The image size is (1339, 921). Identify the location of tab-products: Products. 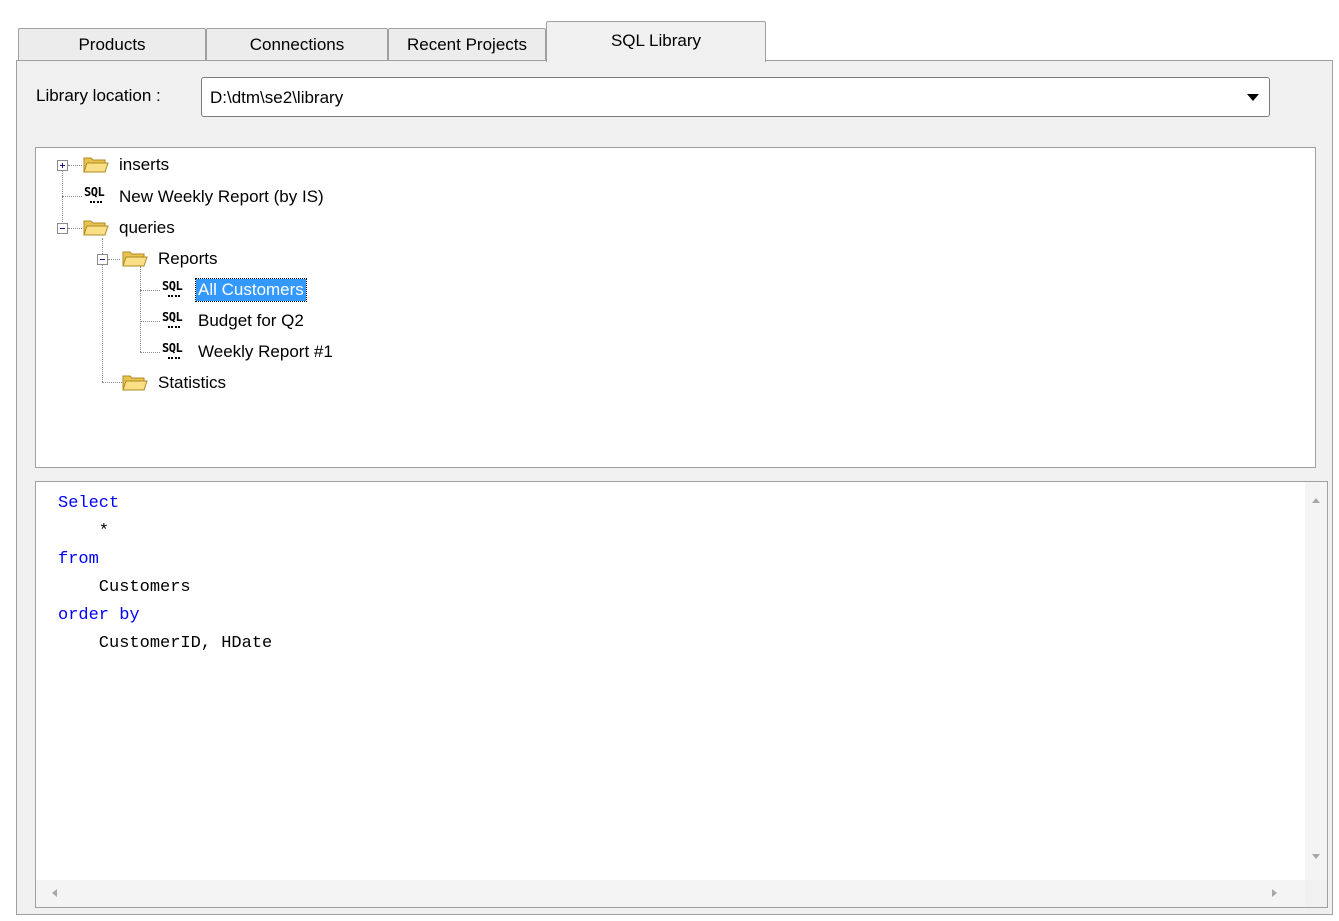
(112, 44).